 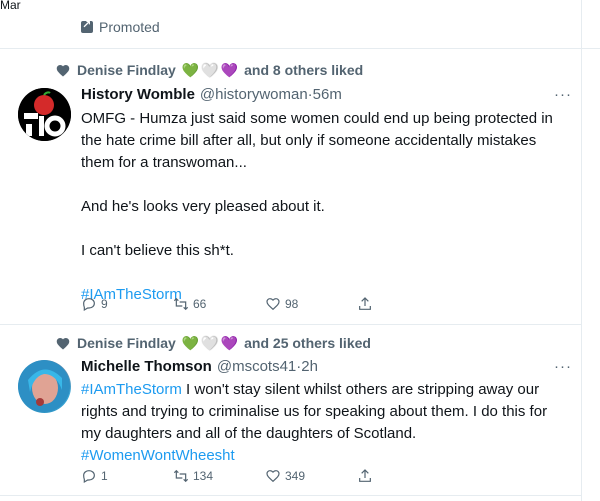 I want to click on tweet-paragraph: I can't believe this sh*t., so click(x=157, y=250).